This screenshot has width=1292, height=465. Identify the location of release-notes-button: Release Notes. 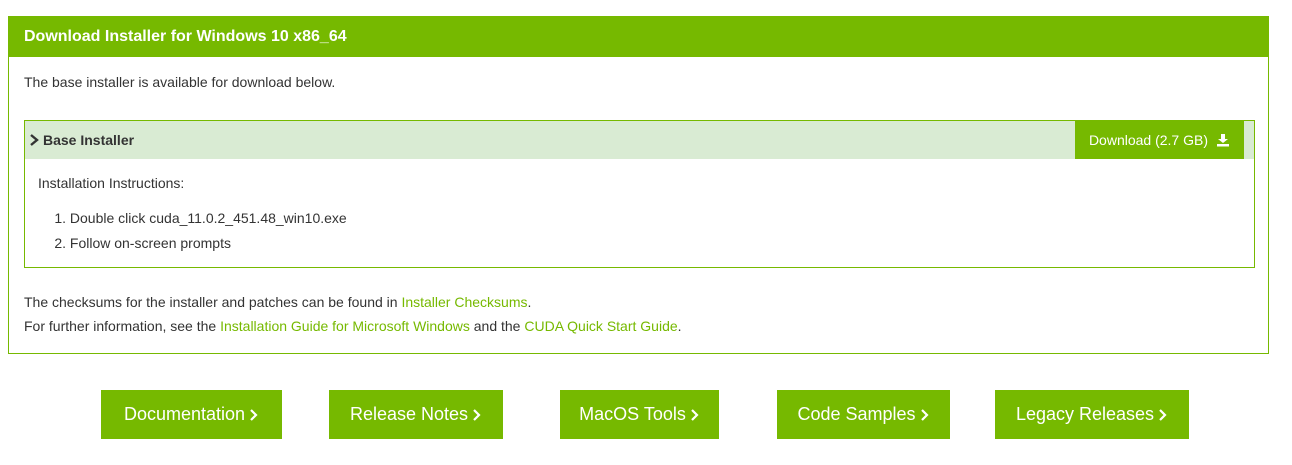
(416, 414).